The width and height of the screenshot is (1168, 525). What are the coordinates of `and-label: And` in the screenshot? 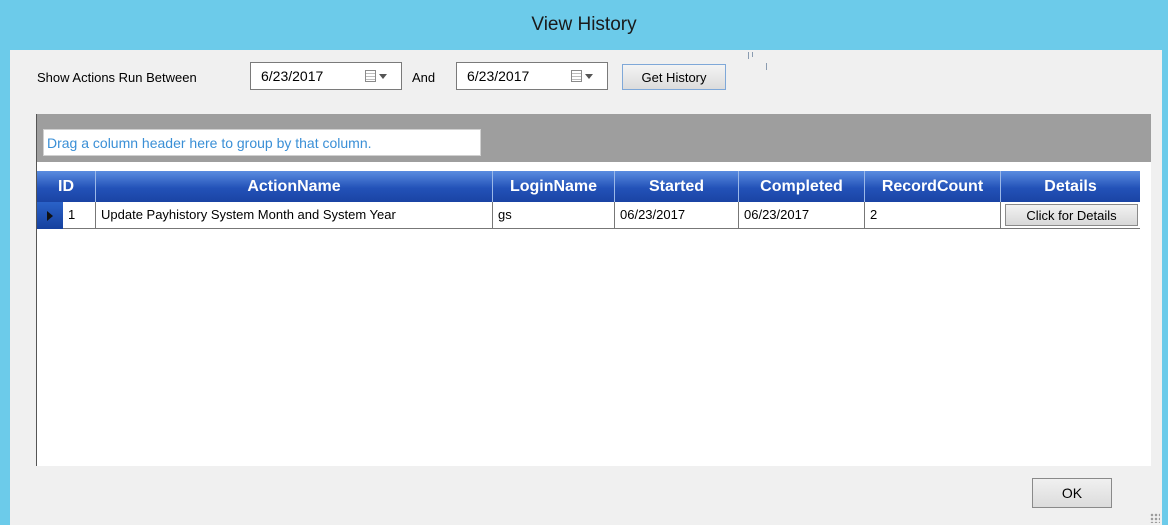 It's located at (424, 77).